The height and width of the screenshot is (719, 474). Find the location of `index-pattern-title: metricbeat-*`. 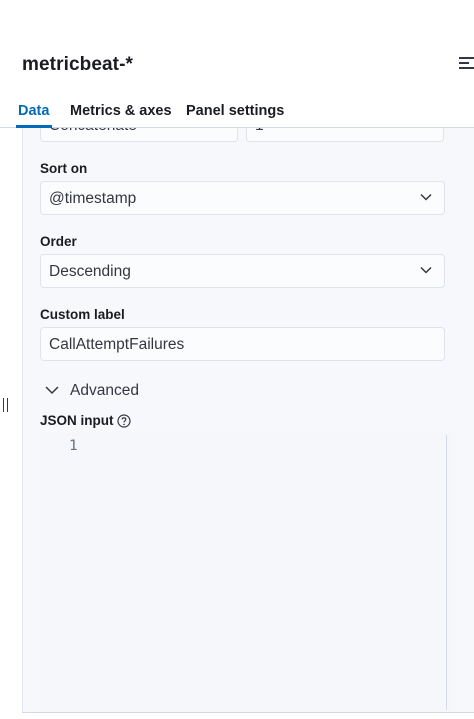

index-pattern-title: metricbeat-* is located at coordinates (78, 64).